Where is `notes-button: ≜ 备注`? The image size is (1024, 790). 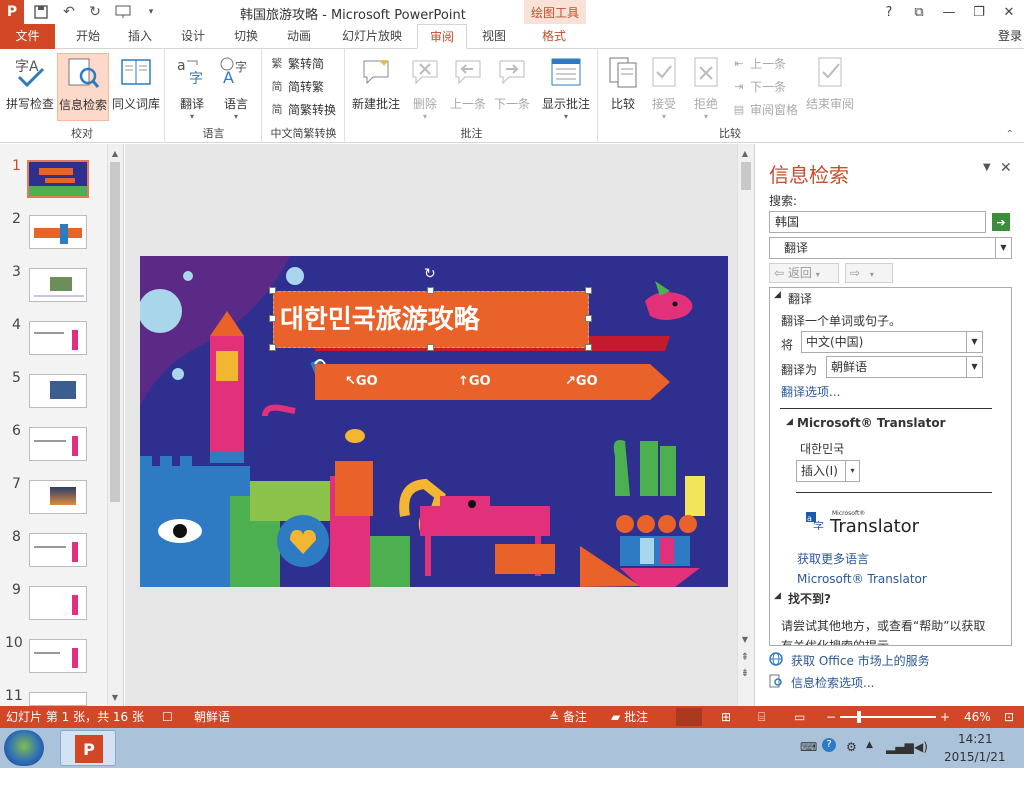 notes-button: ≜ 备注 is located at coordinates (568, 717).